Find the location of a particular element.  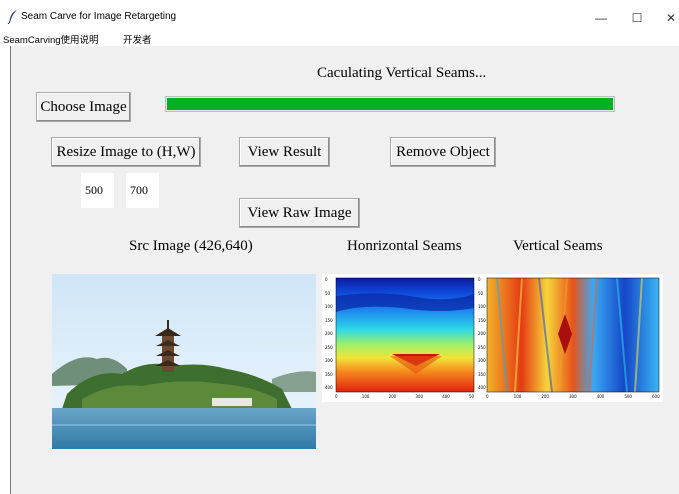

horizontal-plot-ytick-tick-4: 200 is located at coordinates (329, 333).